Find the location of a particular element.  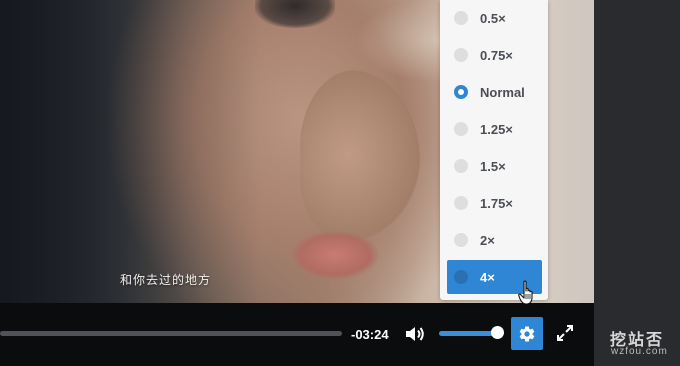

volume-icon is located at coordinates (415, 334).